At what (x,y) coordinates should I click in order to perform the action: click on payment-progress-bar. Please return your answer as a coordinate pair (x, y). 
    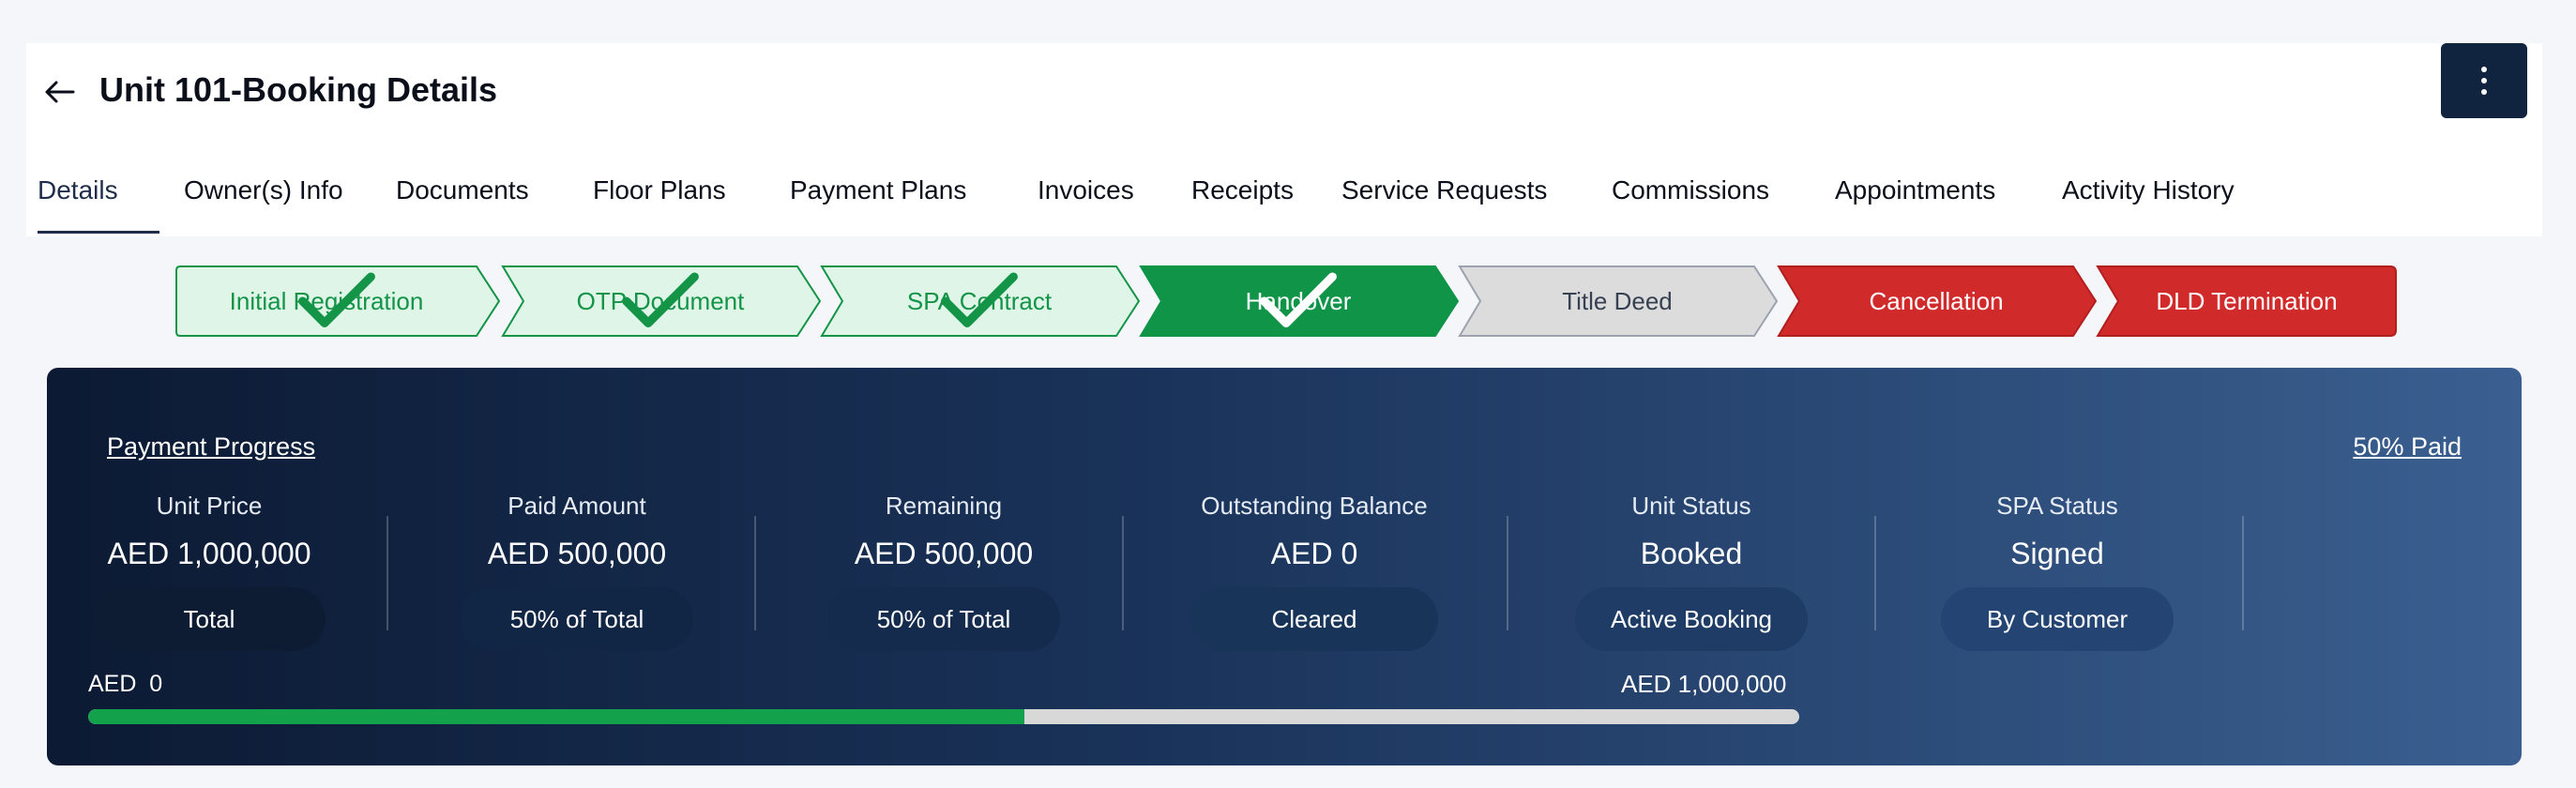
    Looking at the image, I should click on (943, 716).